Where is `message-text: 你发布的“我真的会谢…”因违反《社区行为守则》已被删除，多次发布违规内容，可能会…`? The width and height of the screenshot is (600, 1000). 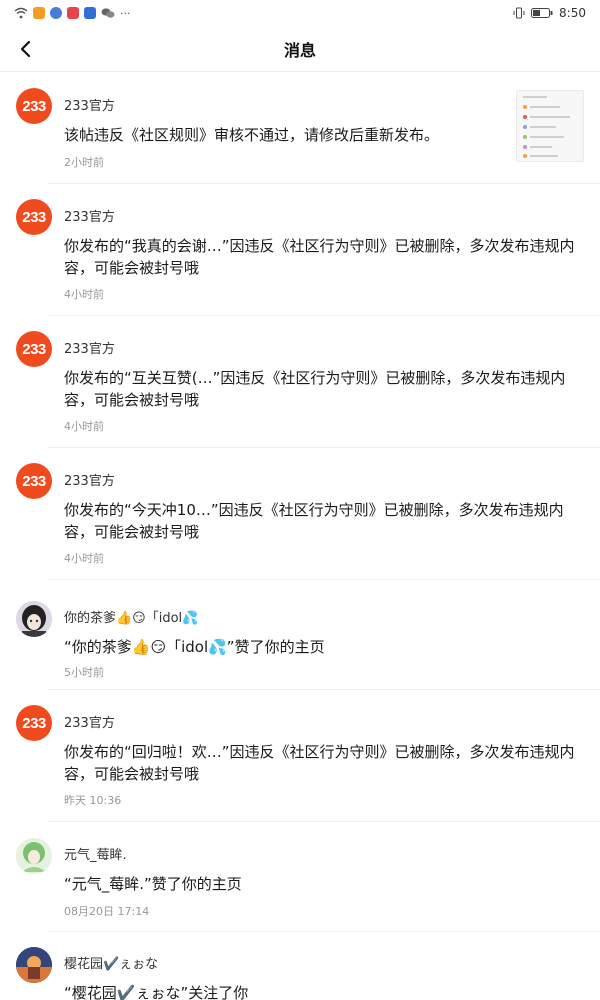 message-text: 你发布的“我真的会谢…”因违反《社区行为守则》已被删除，多次发布违规内容，可能会… is located at coordinates (319, 257).